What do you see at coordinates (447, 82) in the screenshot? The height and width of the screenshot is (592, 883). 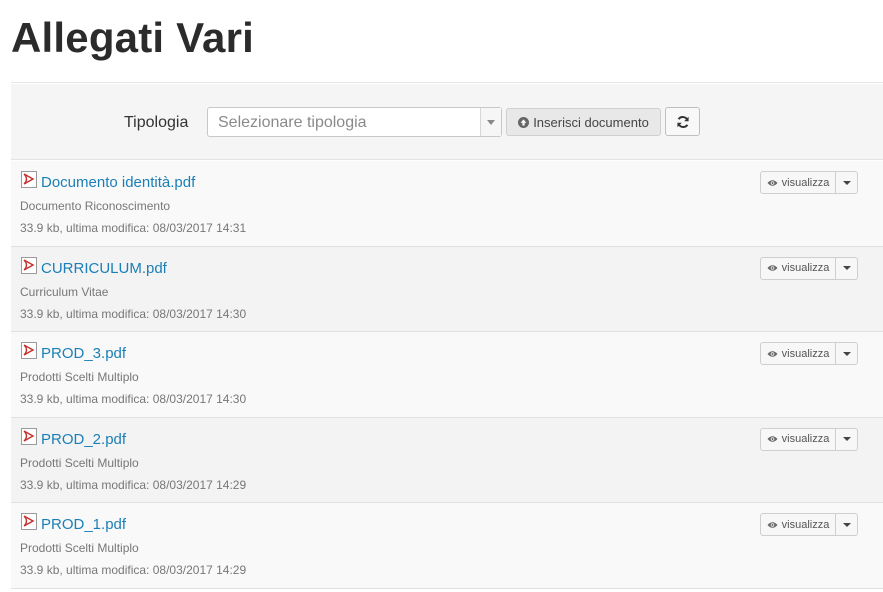 I see `title-divider` at bounding box center [447, 82].